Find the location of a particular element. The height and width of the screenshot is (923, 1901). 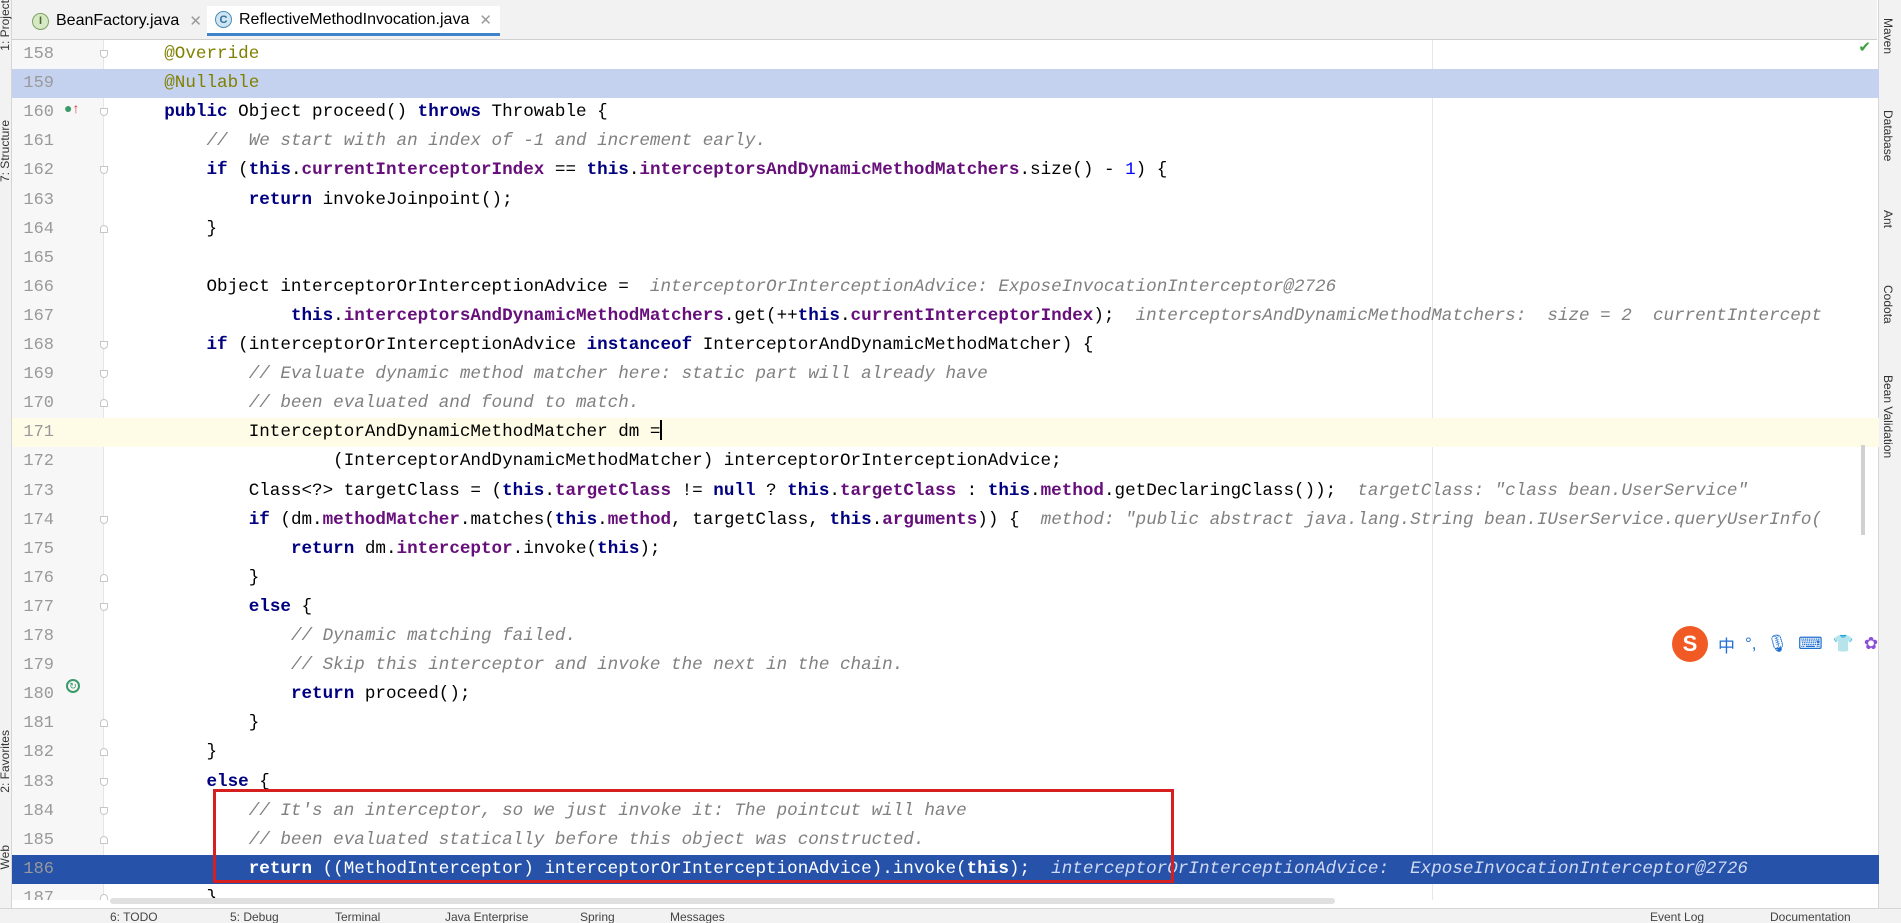

codota-tool-tab: Codota is located at coordinates (1888, 304).